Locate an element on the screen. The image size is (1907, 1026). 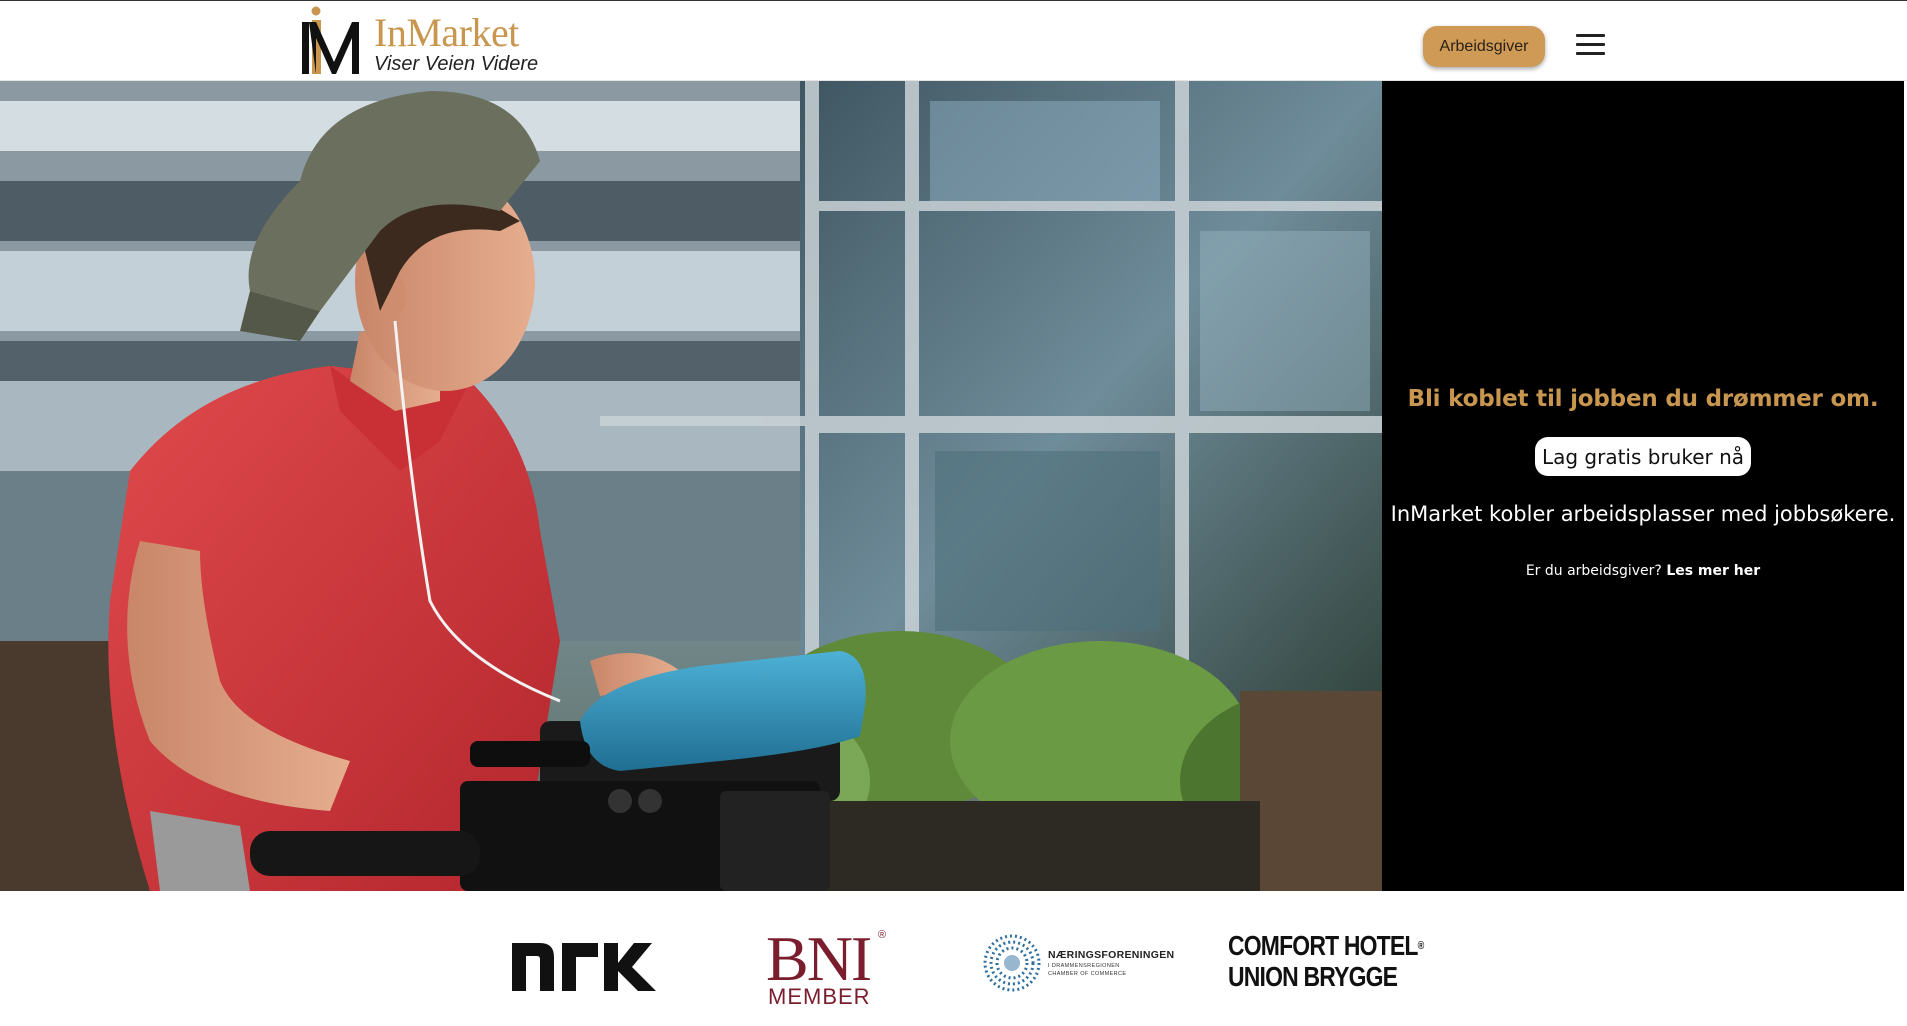
comfort-hotel-logo: COMFORT HOTEL® UNION BRYGGE is located at coordinates (1326, 964).